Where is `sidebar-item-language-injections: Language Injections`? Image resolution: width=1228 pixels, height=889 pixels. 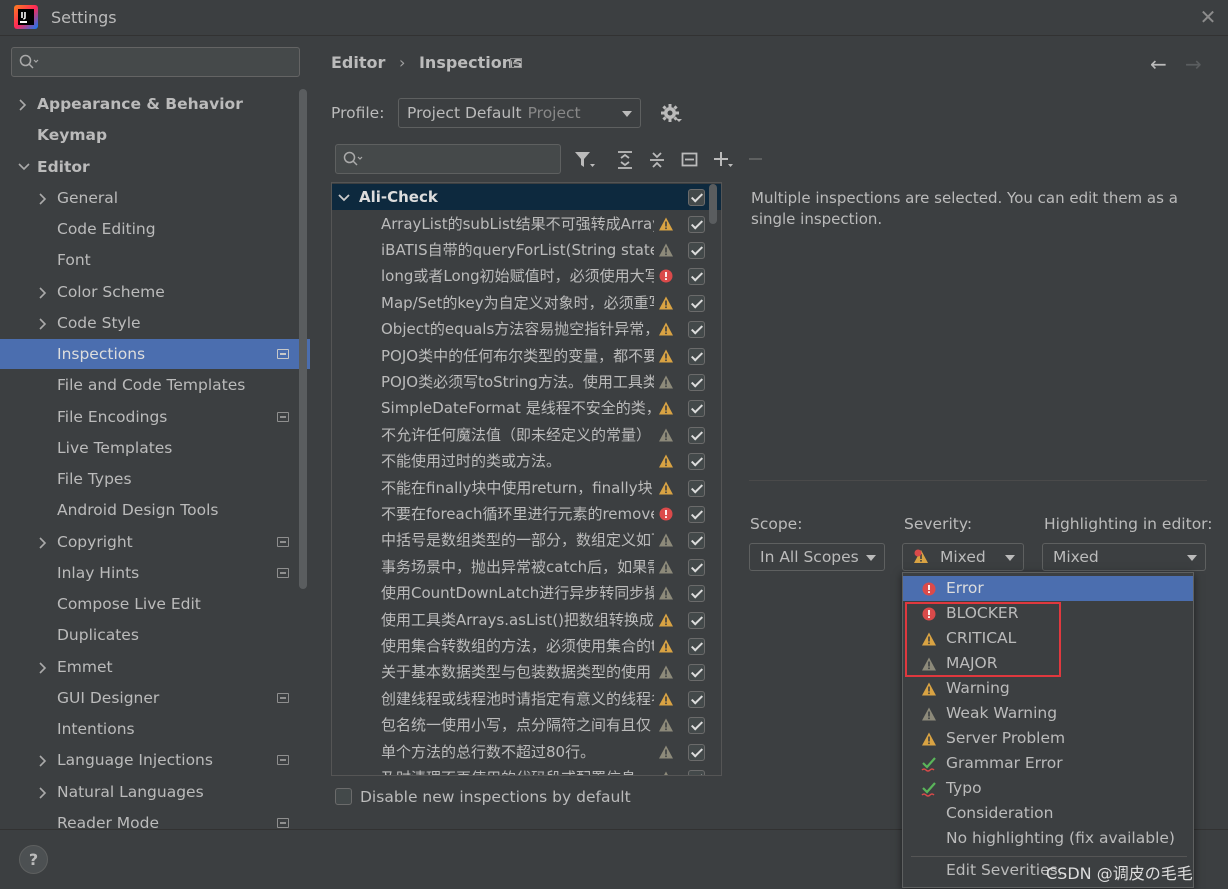
sidebar-item-language-injections: Language Injections is located at coordinates (155, 760).